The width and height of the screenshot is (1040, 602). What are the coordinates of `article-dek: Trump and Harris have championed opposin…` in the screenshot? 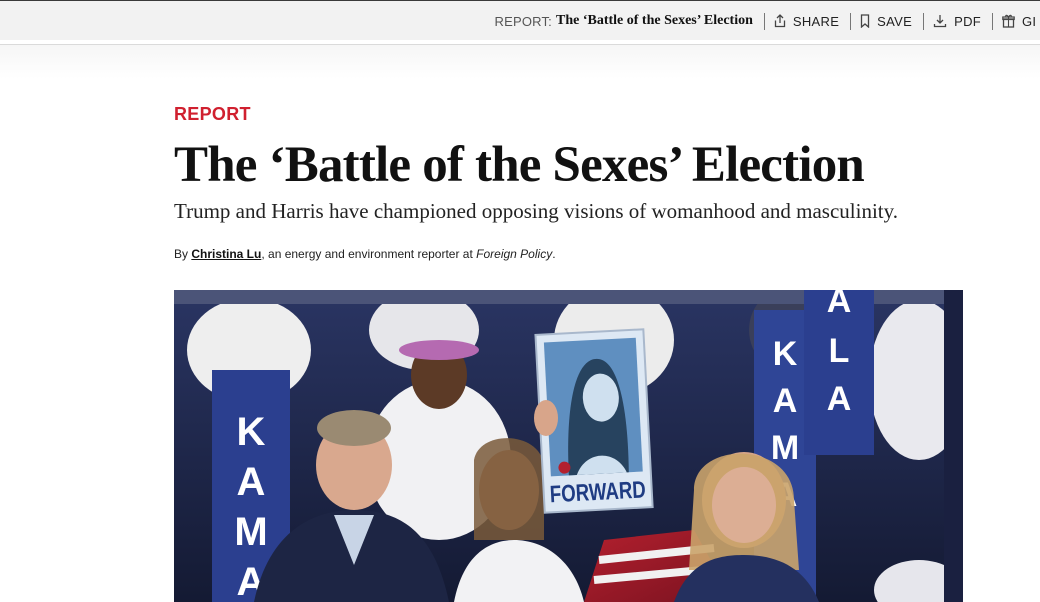 It's located at (536, 211).